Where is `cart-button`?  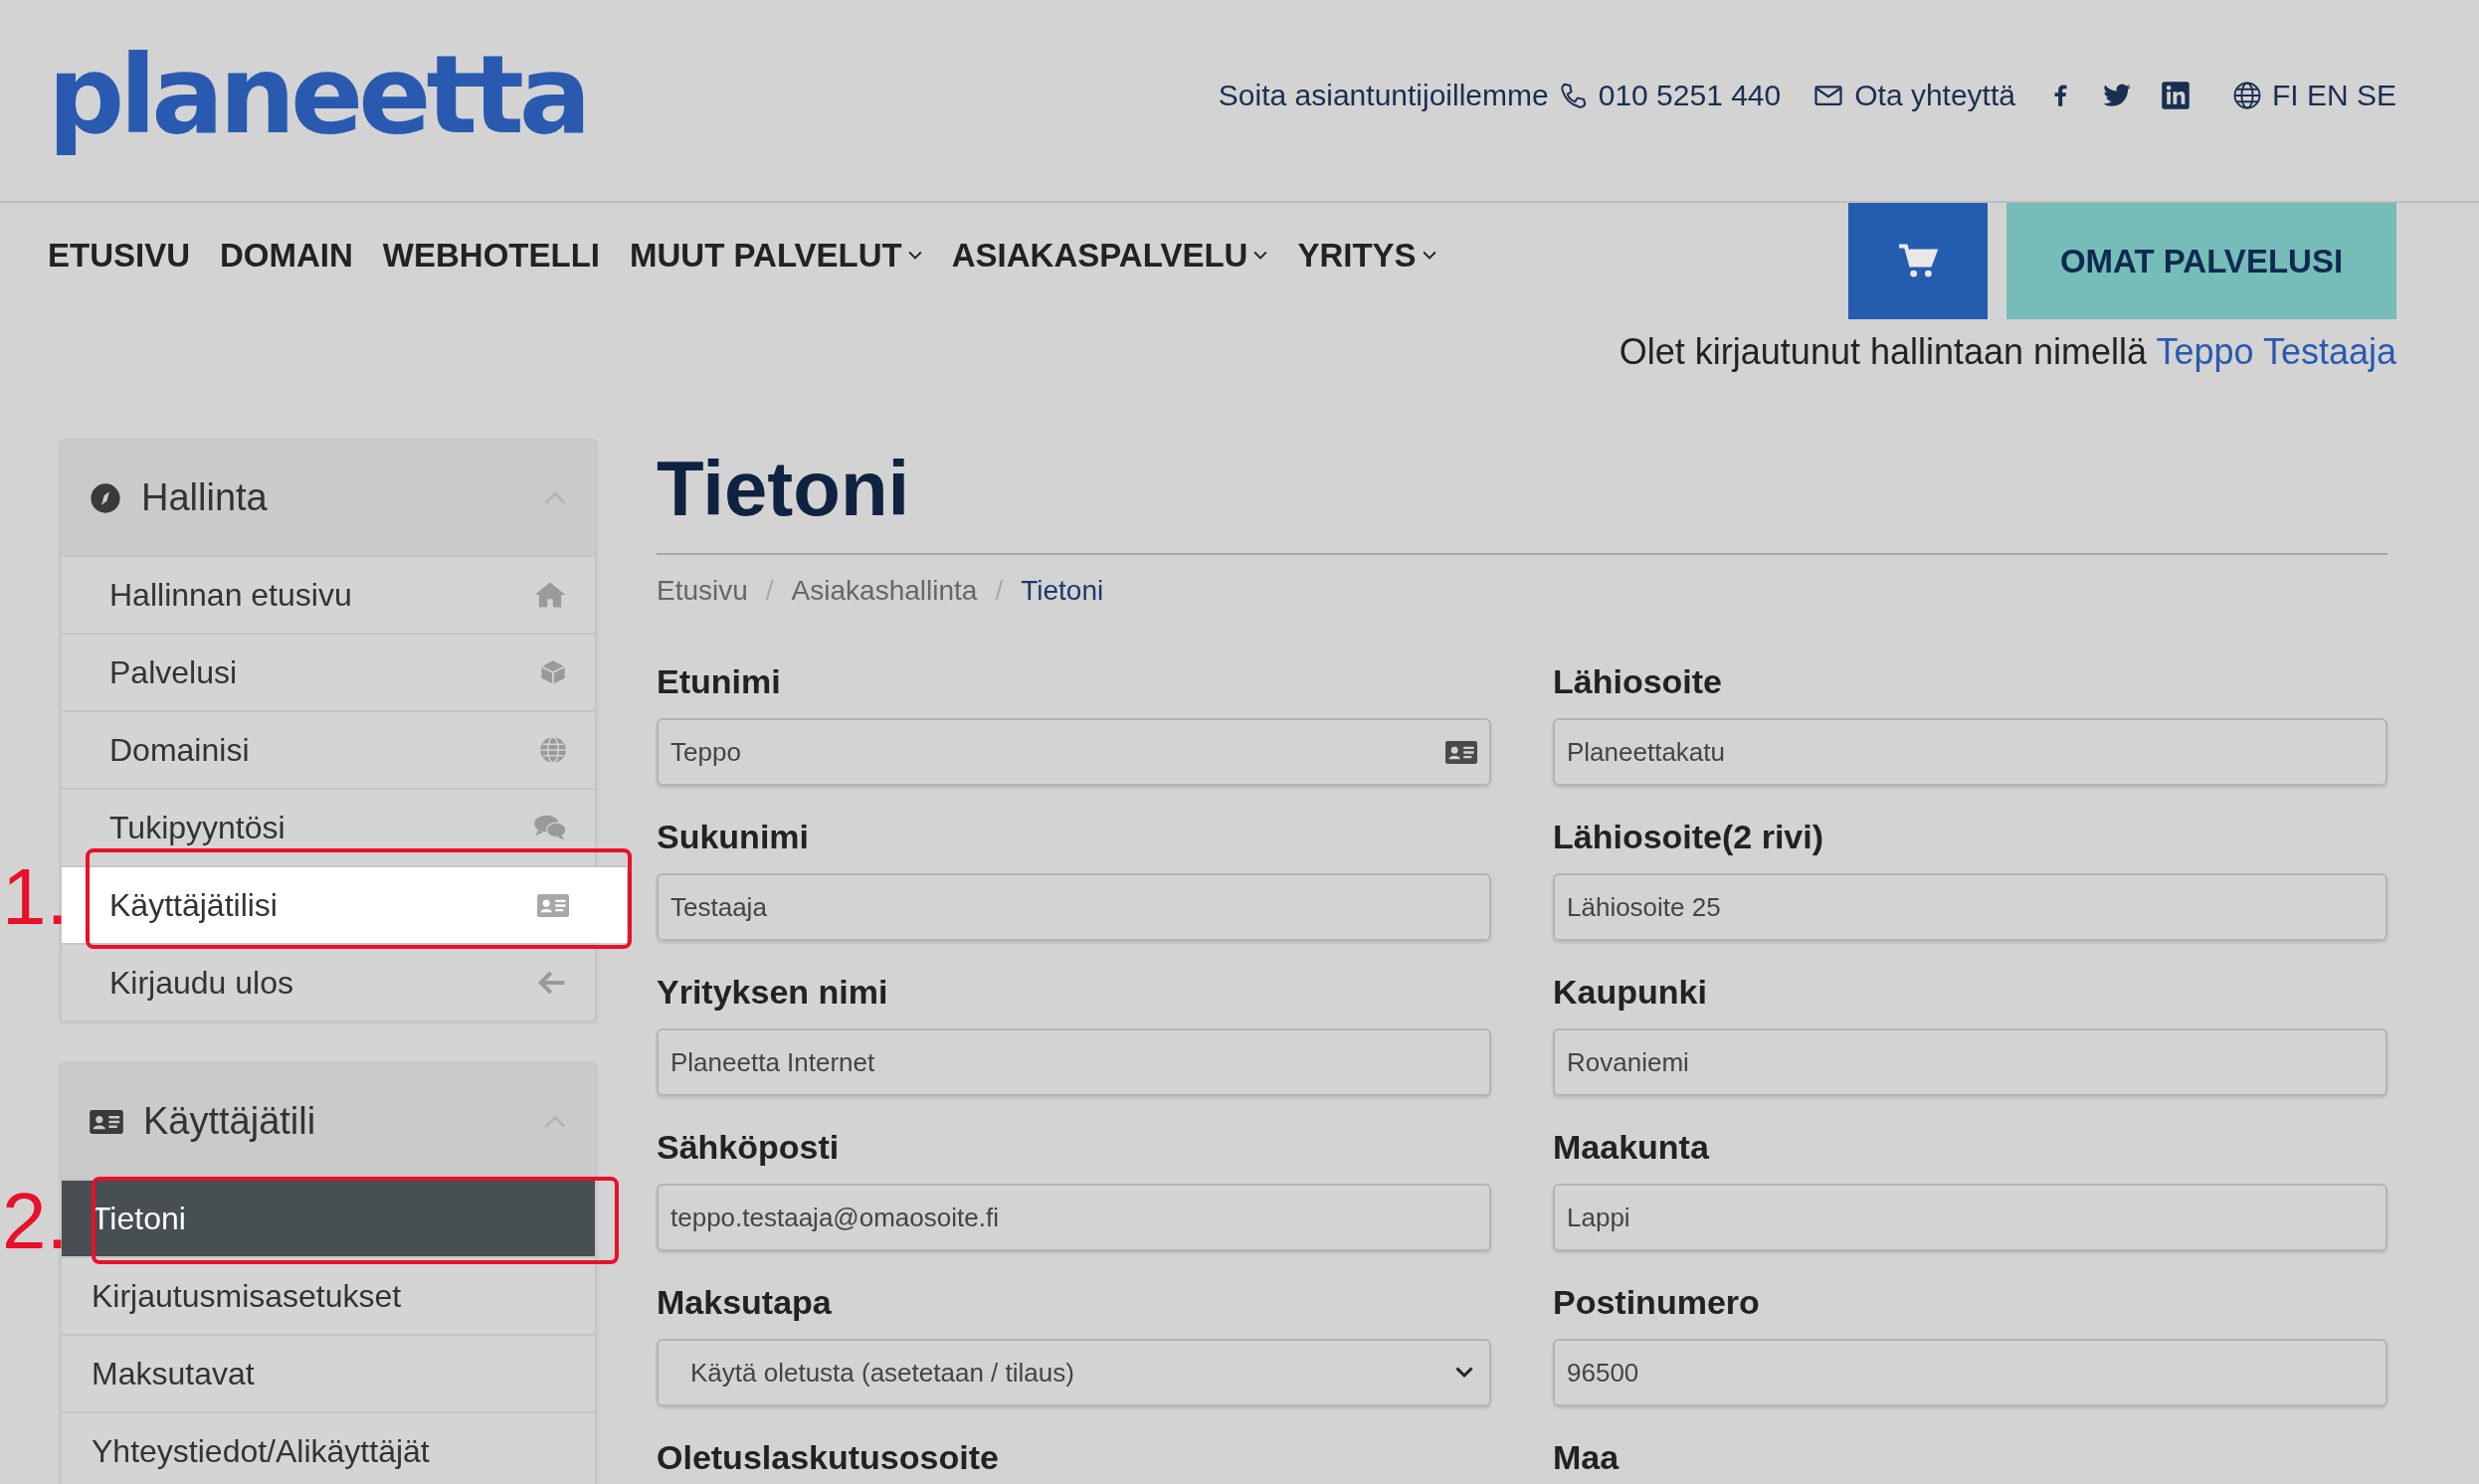
cart-button is located at coordinates (1918, 261).